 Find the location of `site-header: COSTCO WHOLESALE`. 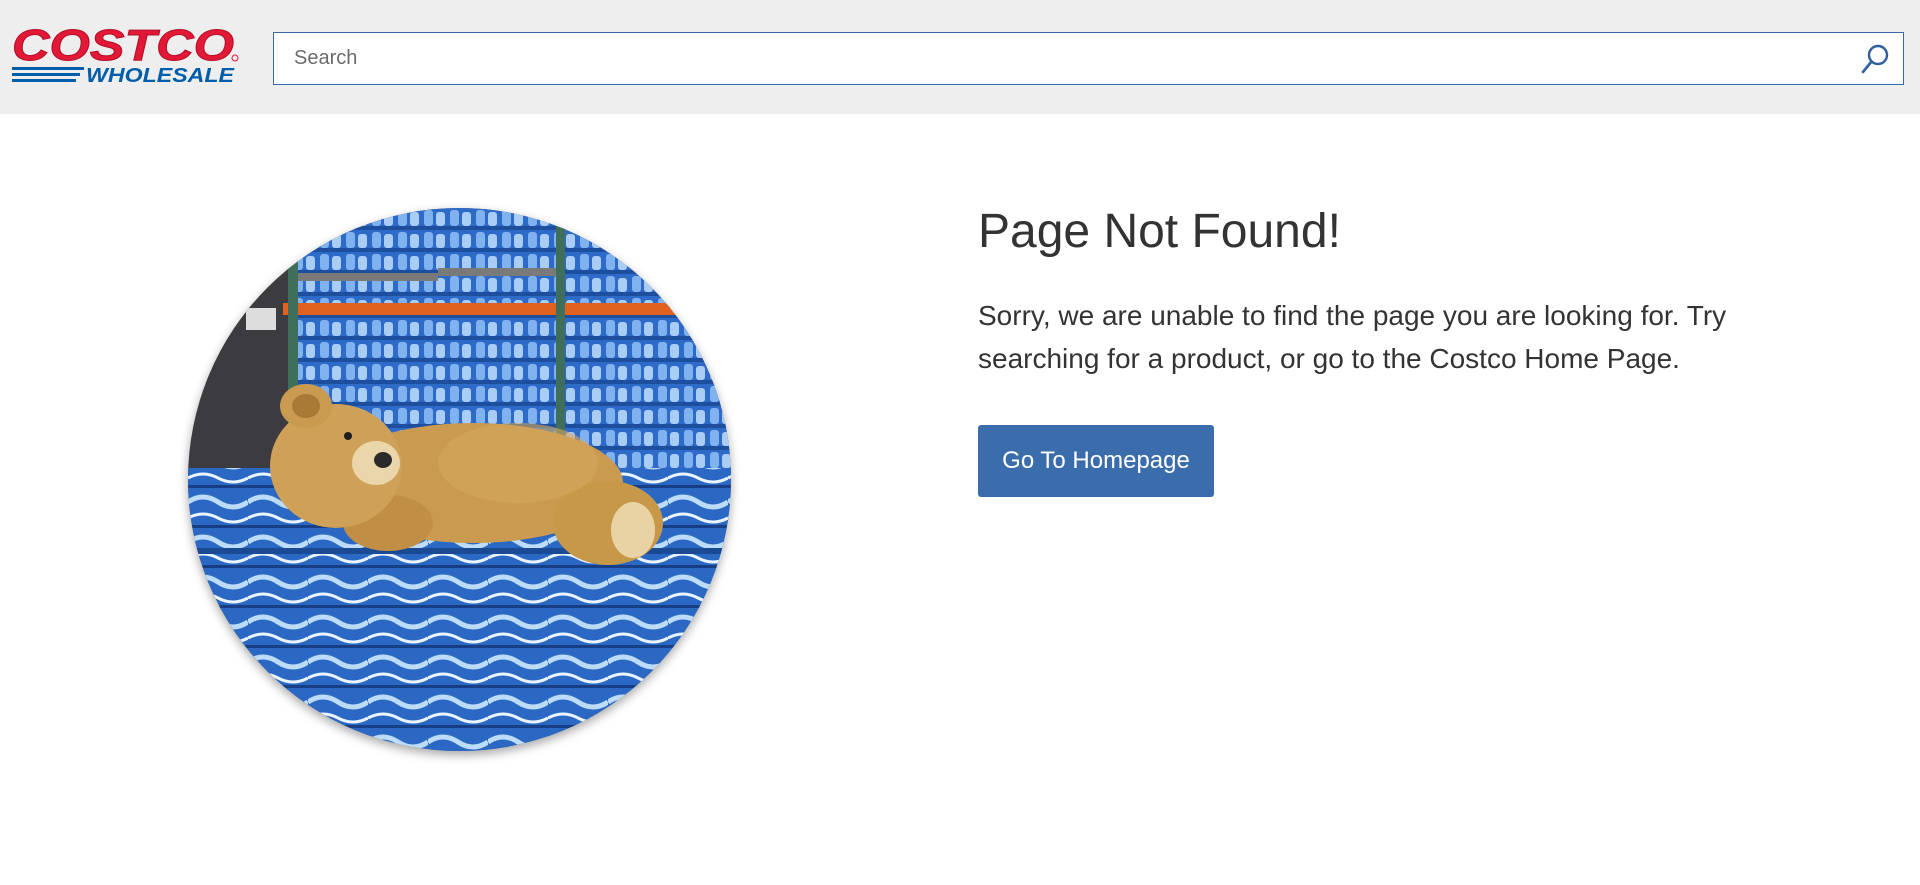

site-header: COSTCO WHOLESALE is located at coordinates (960, 57).